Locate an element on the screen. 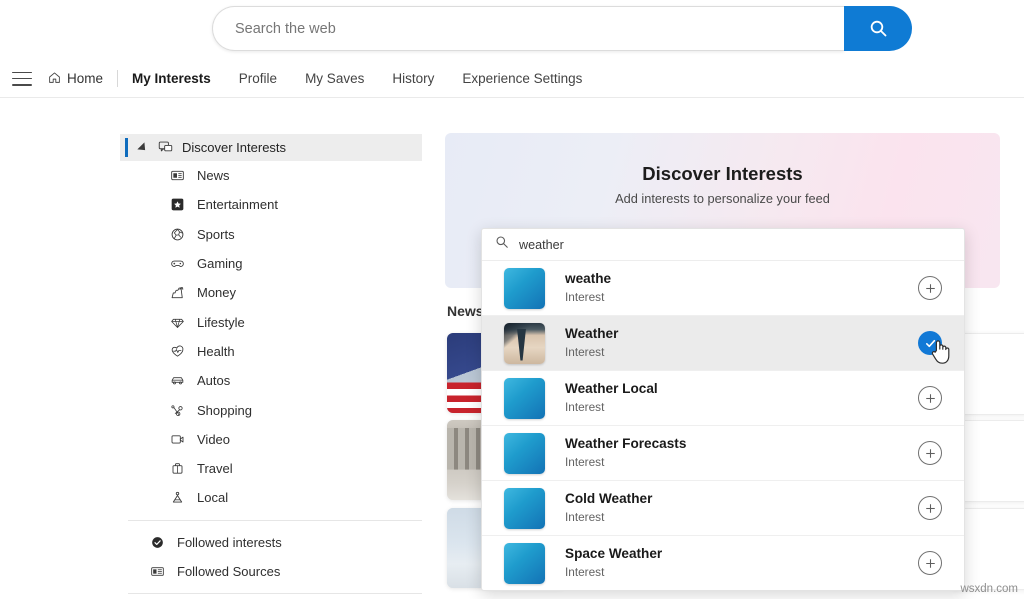  interest-search-input: weather is located at coordinates (723, 245).